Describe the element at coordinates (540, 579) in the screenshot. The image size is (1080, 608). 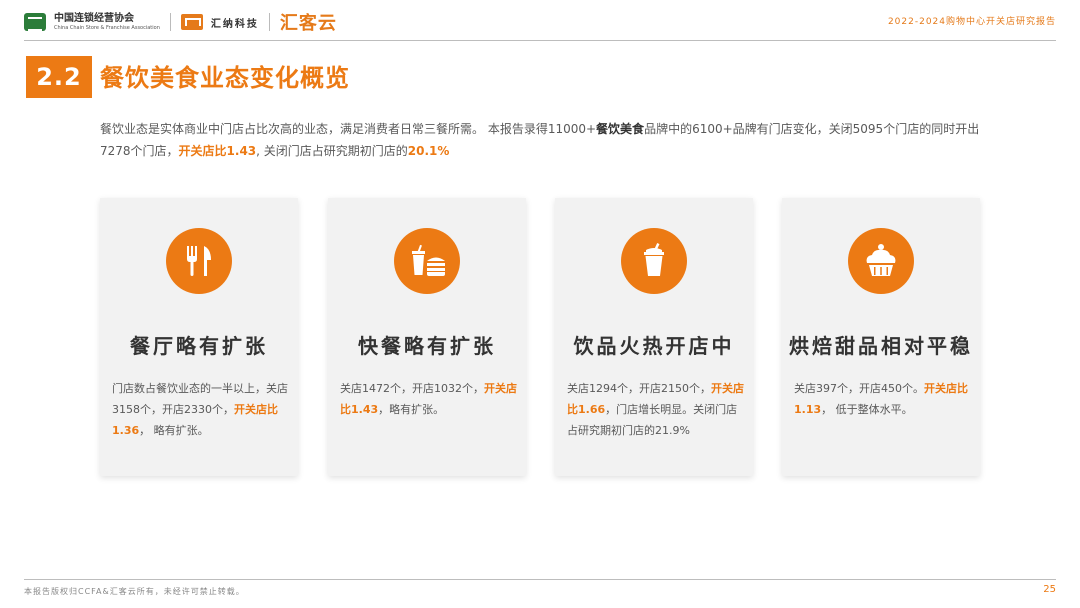
I see `footer-divider` at that location.